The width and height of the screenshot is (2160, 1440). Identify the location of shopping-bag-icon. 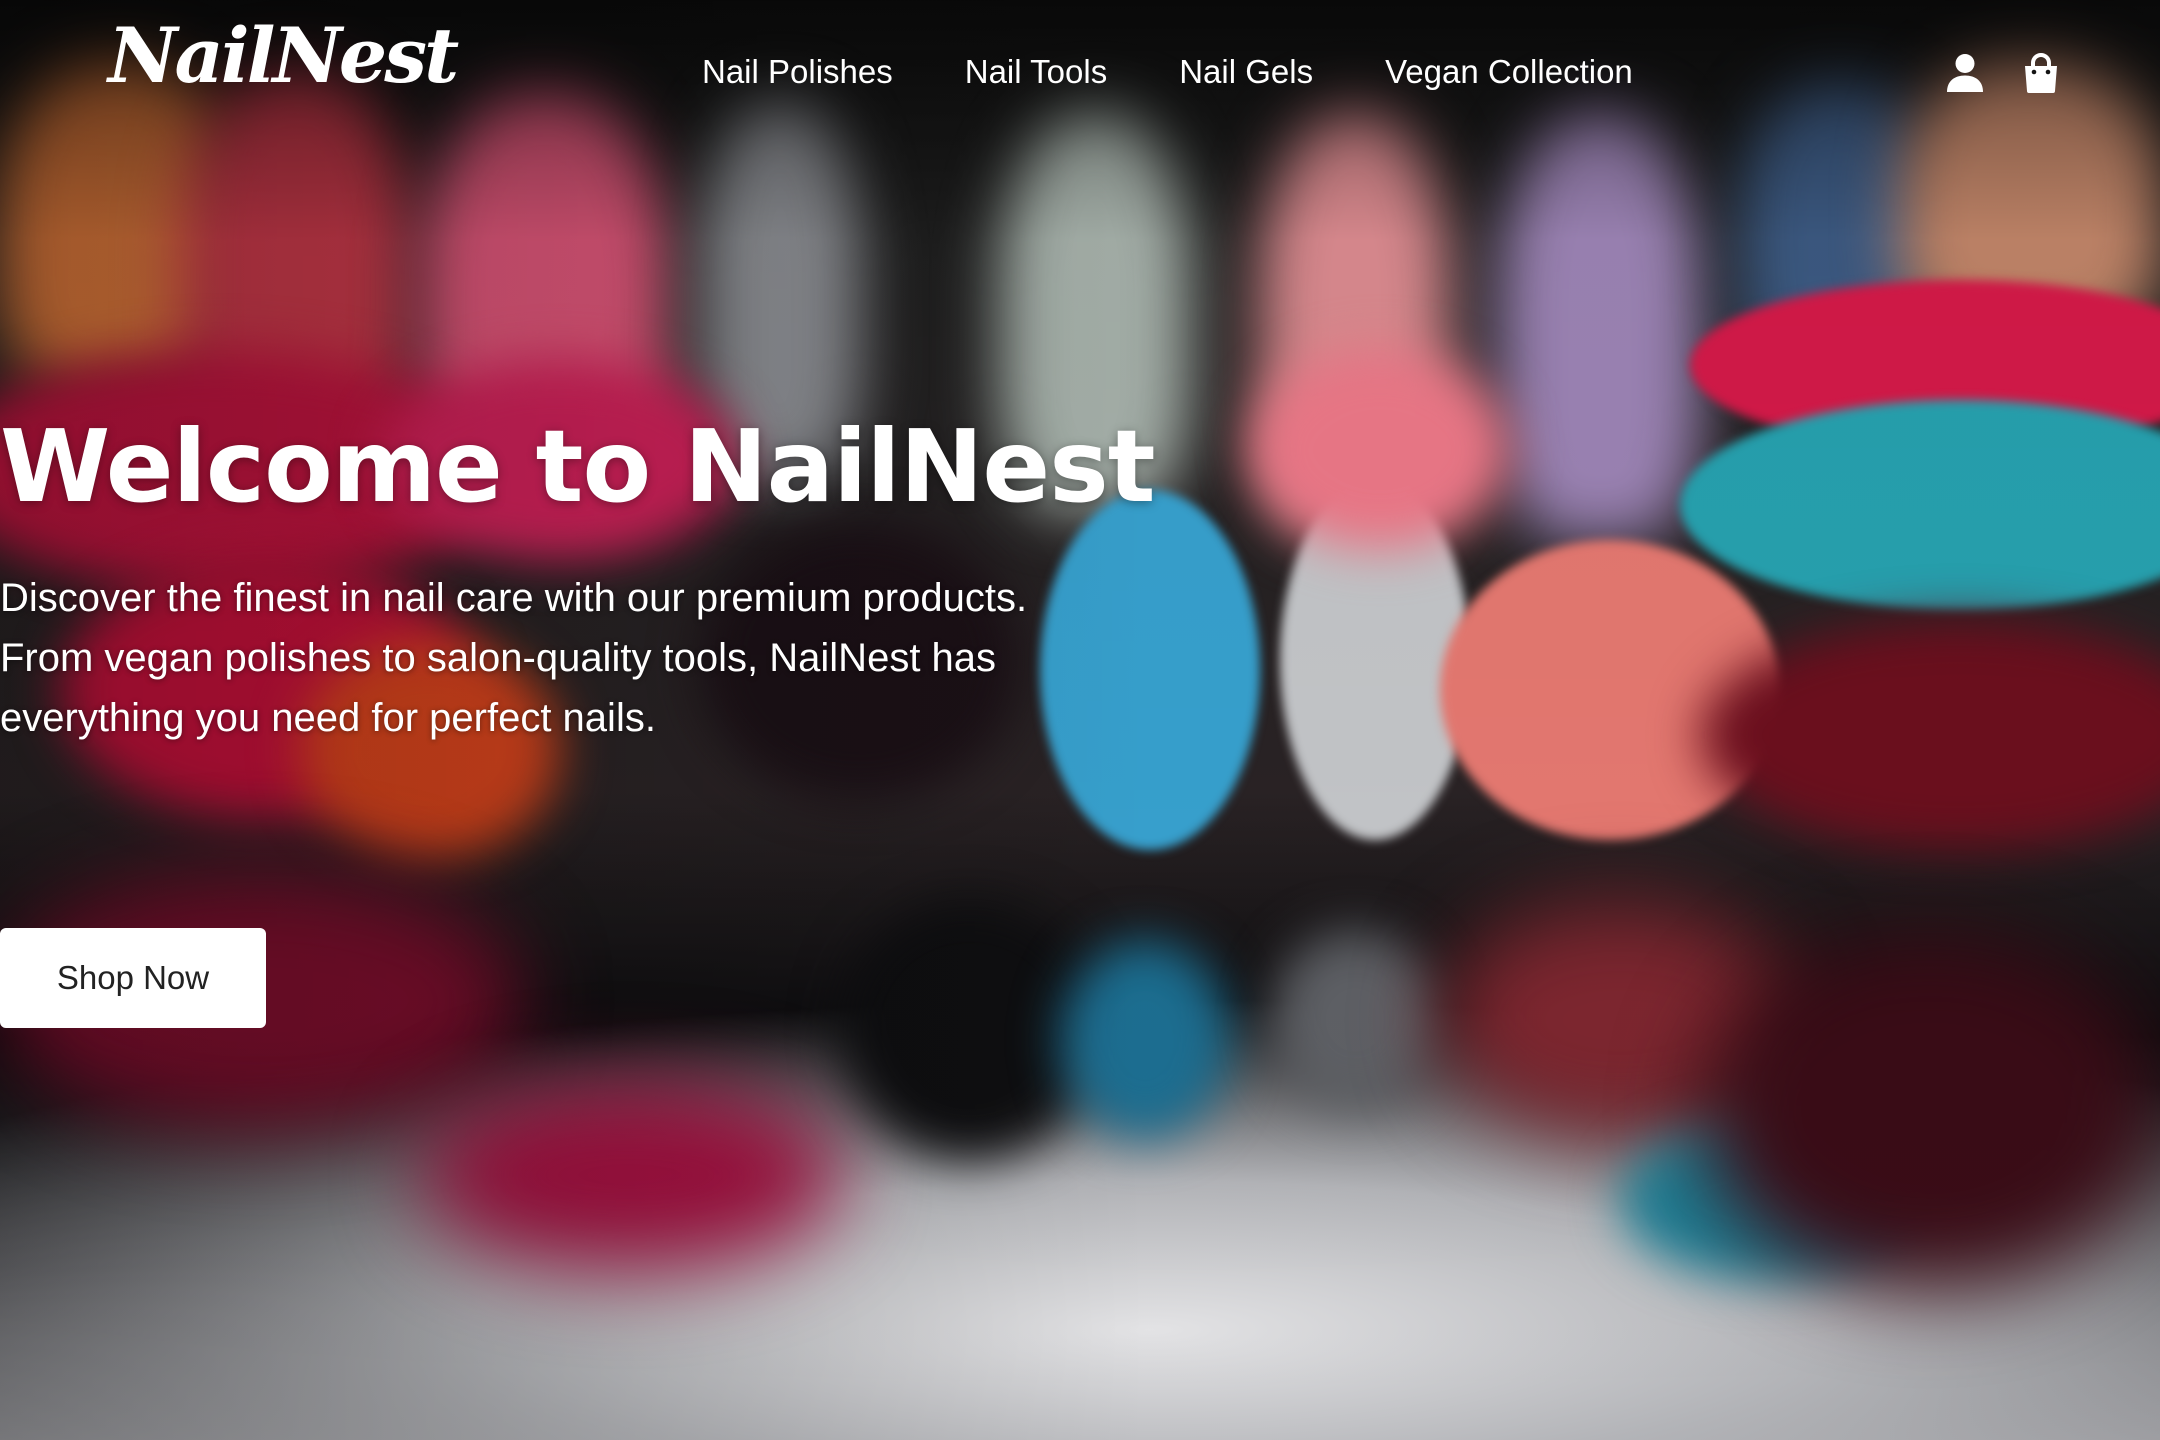
(2041, 73).